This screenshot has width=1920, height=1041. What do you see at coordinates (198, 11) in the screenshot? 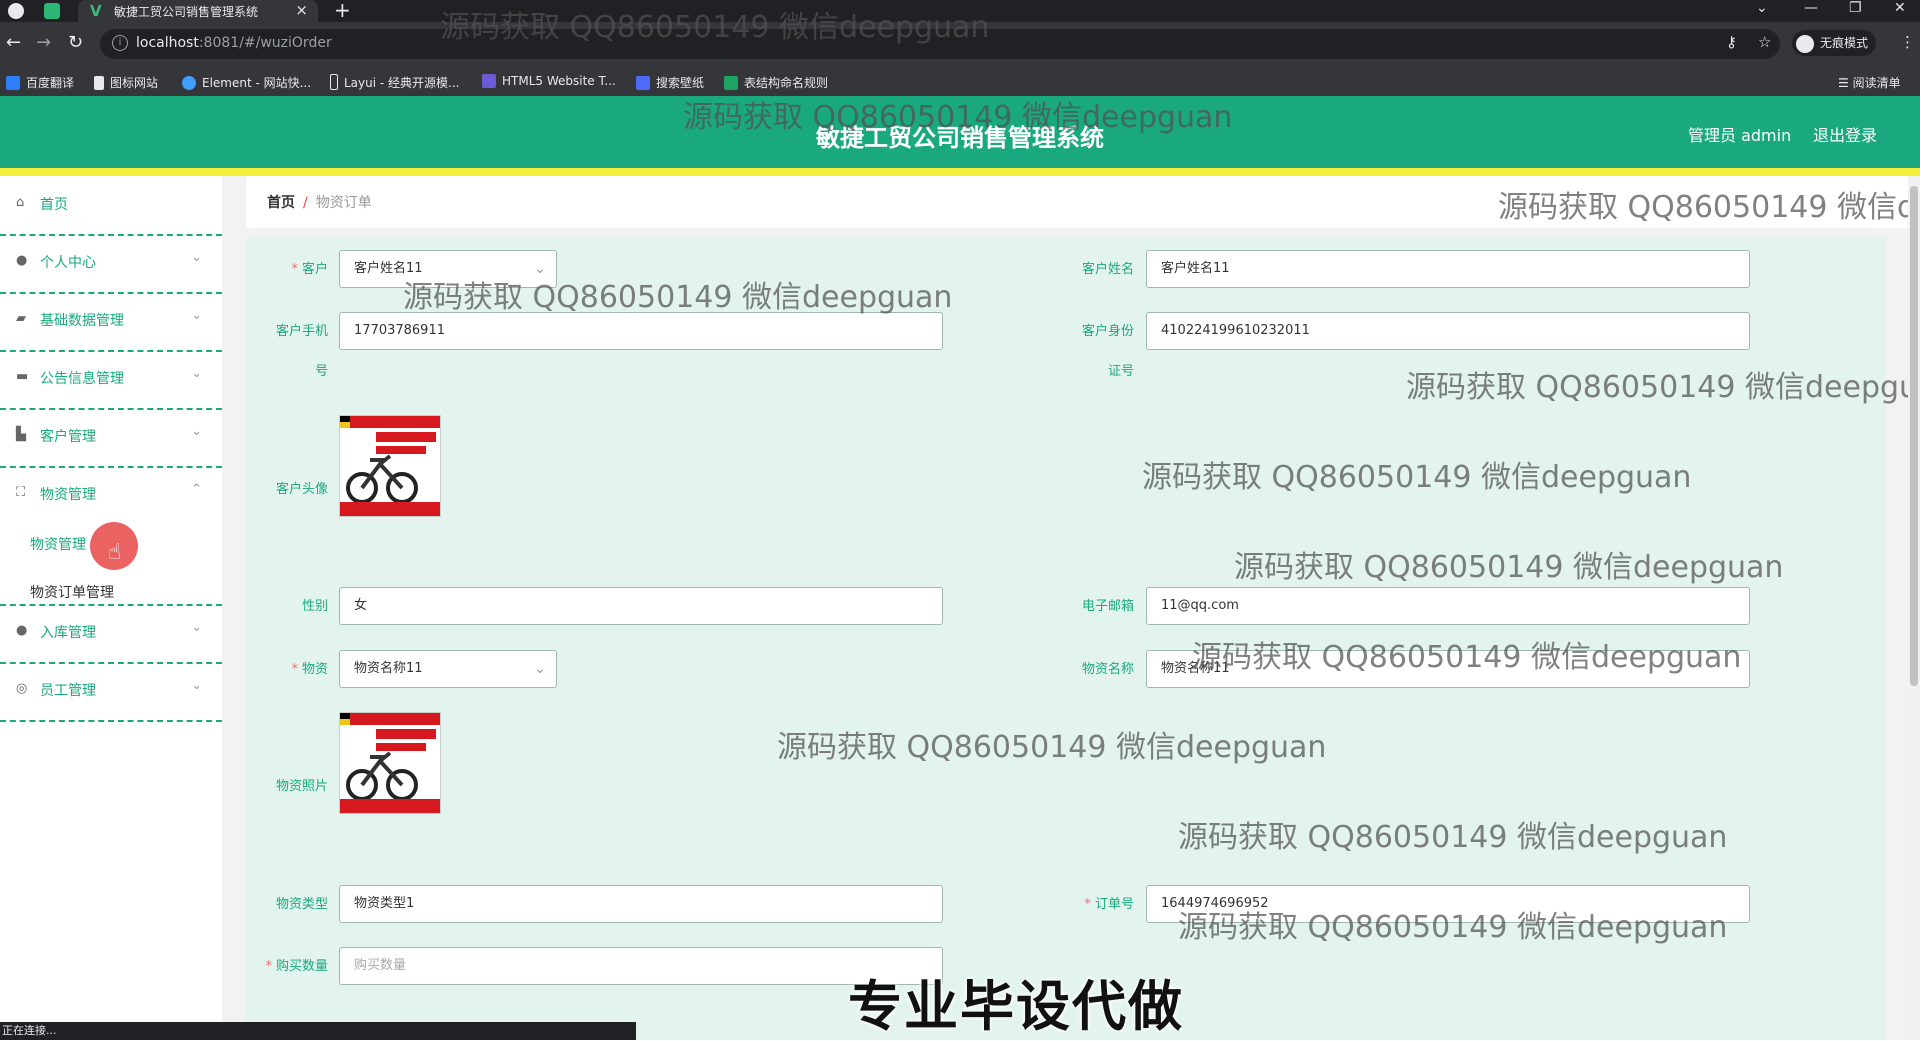
I see `active-tab: V 敏捷工贸公司销售管理系统 ×` at bounding box center [198, 11].